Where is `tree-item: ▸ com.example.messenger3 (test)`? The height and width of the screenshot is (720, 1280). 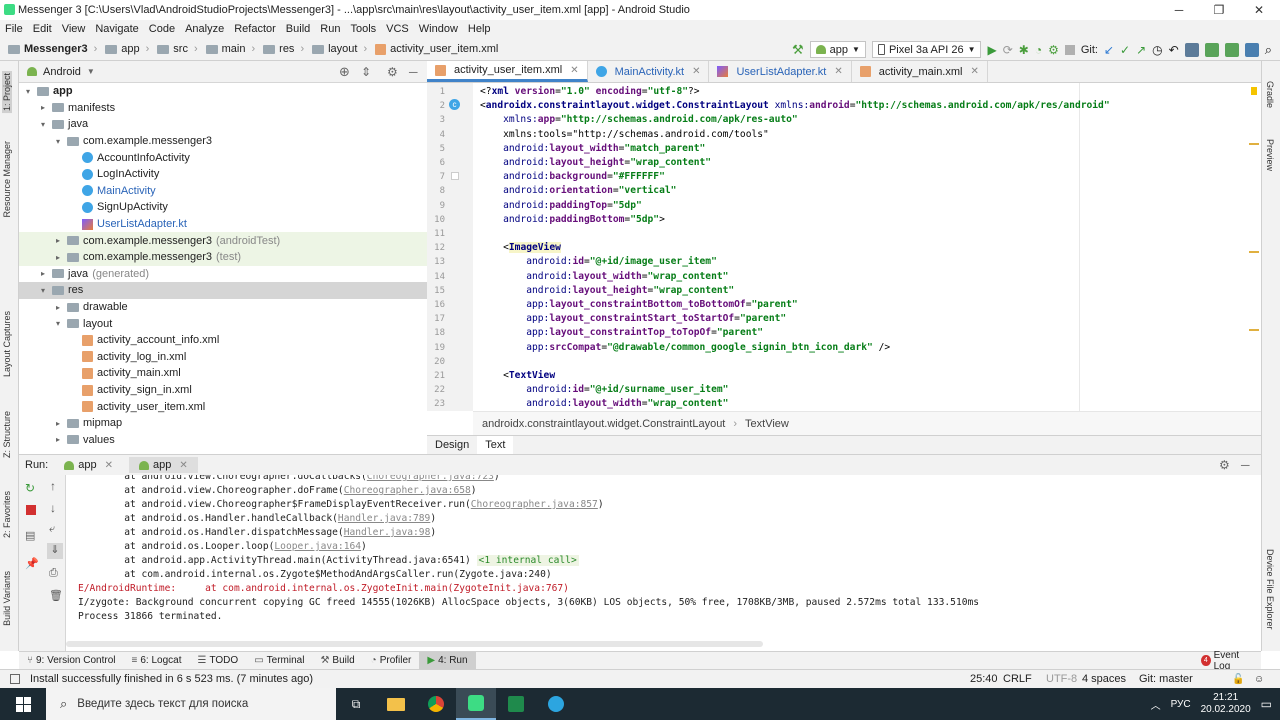
tree-item: ▸ com.example.messenger3 (test) is located at coordinates (223, 257).